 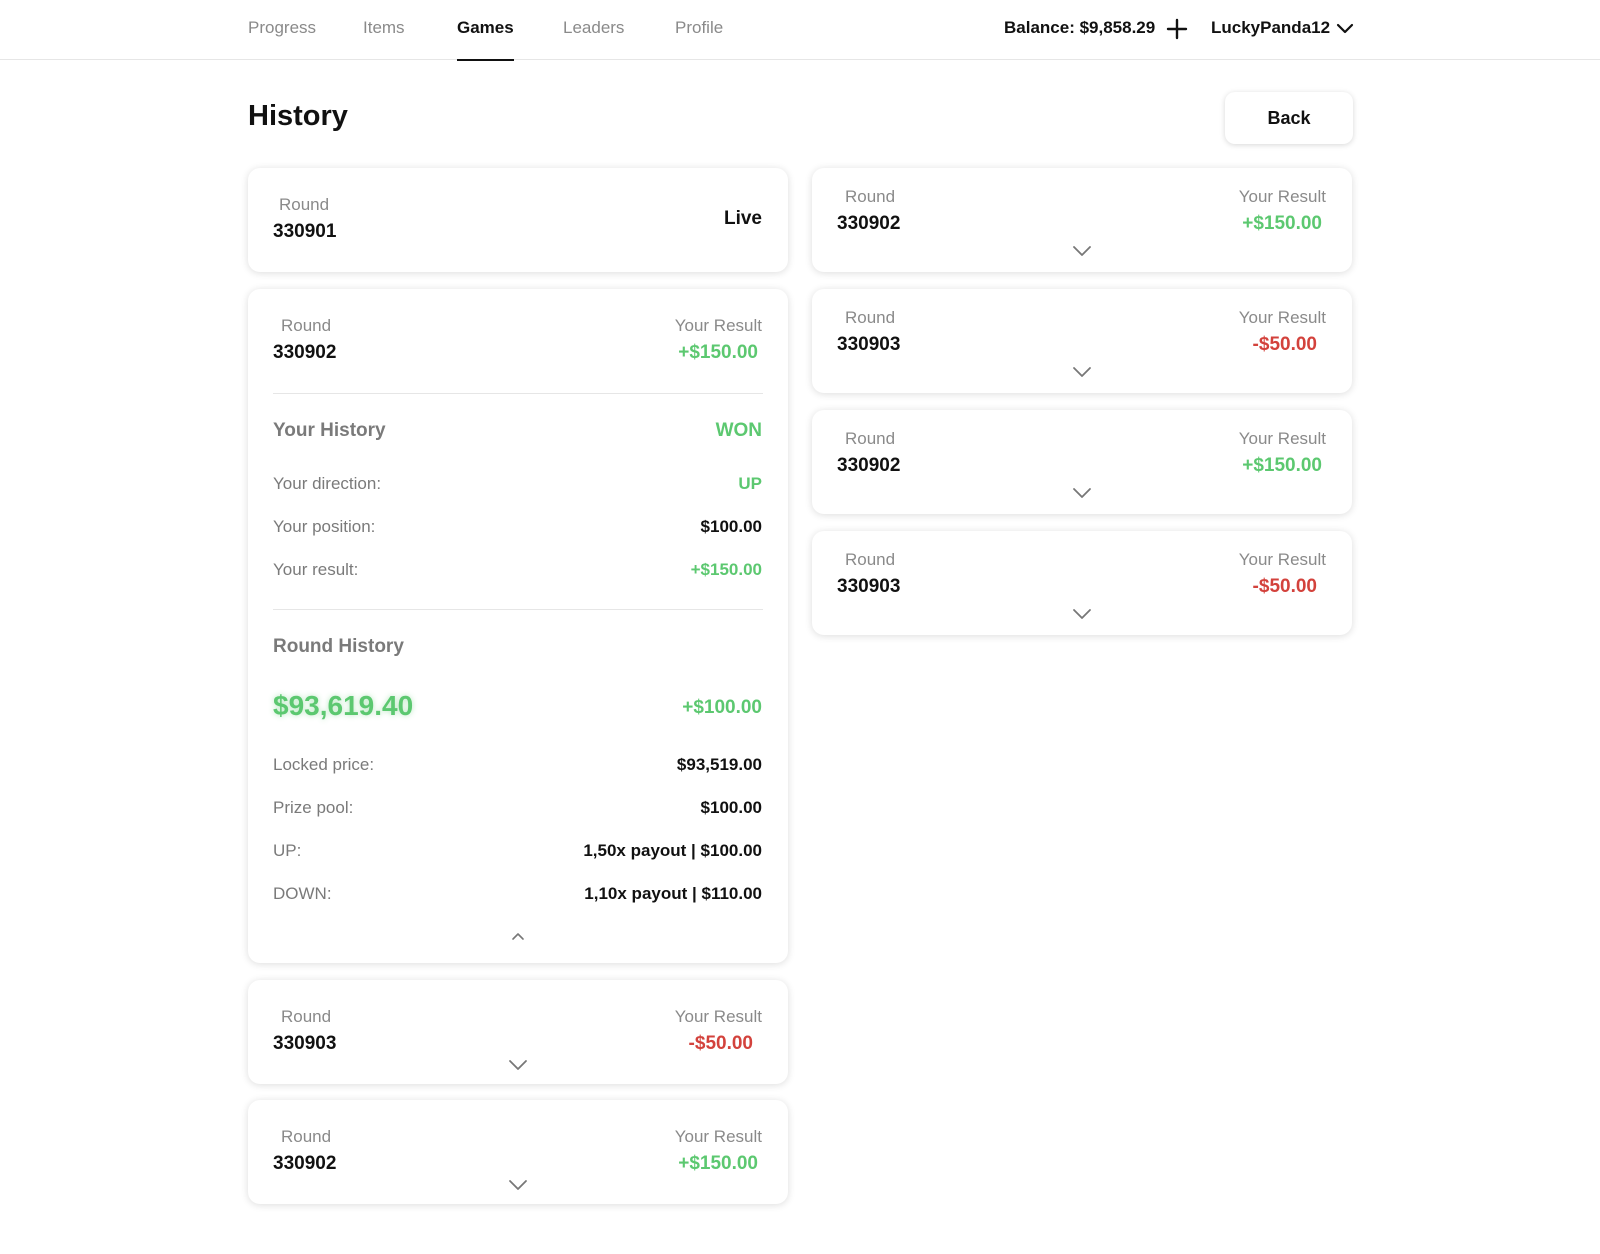 I want to click on back-button: Back, so click(x=1289, y=118).